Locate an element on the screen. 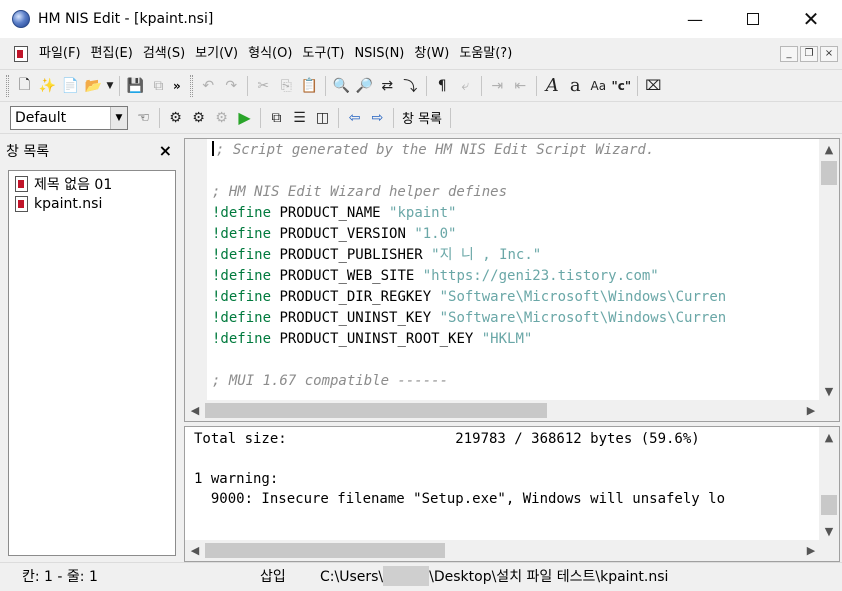 This screenshot has height=591, width=842. open-dropdown-icon: ▼ is located at coordinates (110, 85).